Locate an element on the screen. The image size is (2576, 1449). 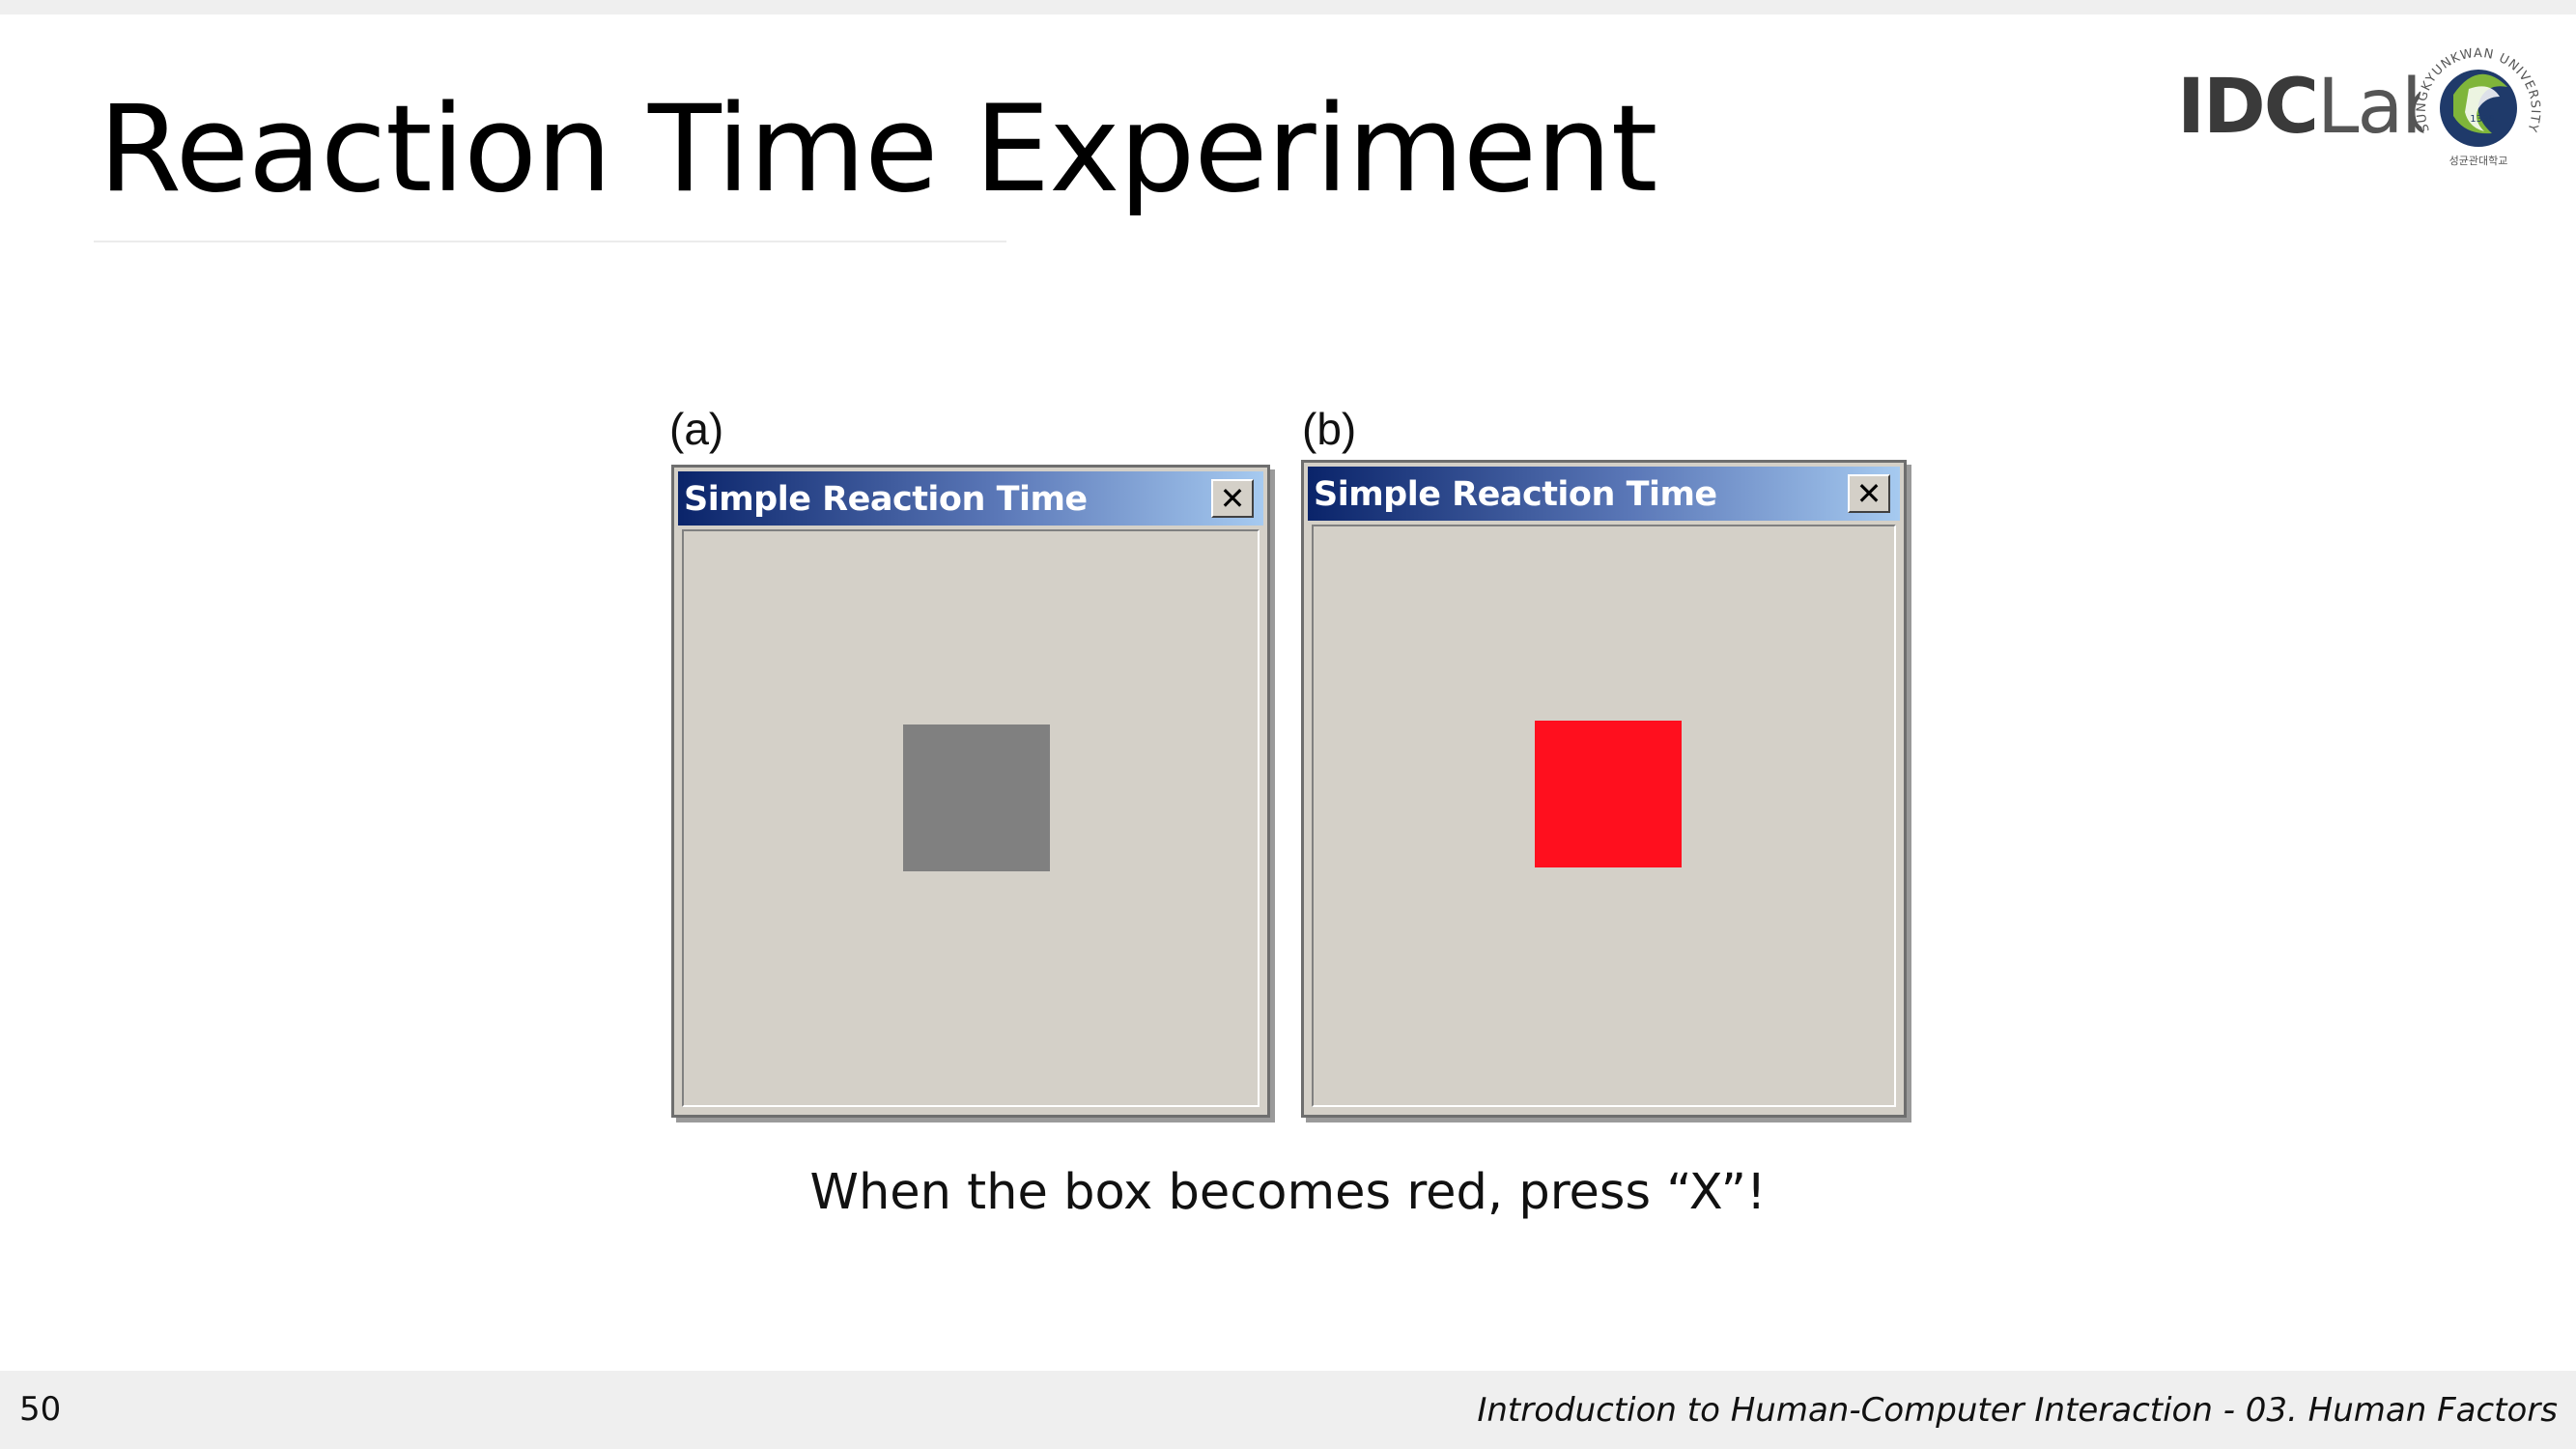
panel-a-close-icon: ✕ is located at coordinates (1232, 498).